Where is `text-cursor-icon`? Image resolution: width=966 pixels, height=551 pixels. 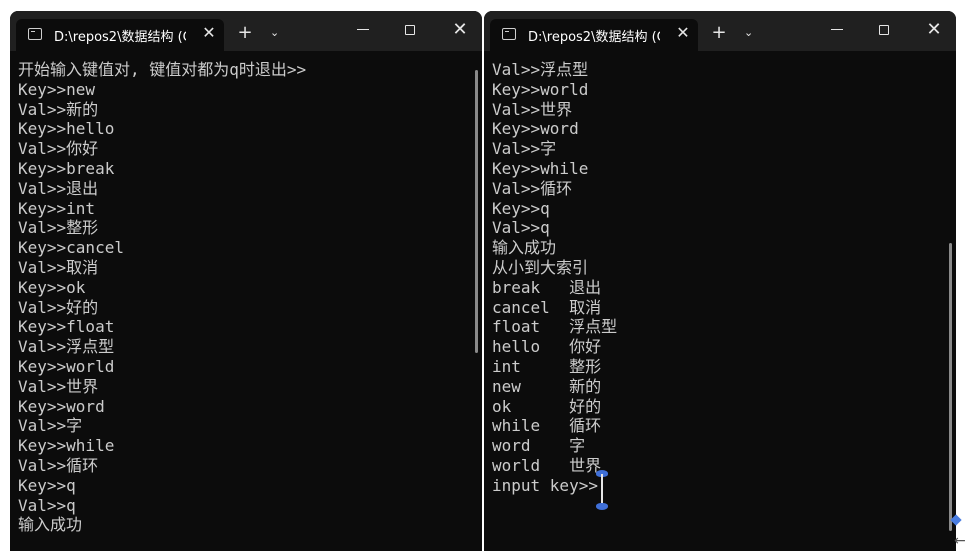
text-cursor-icon is located at coordinates (602, 490).